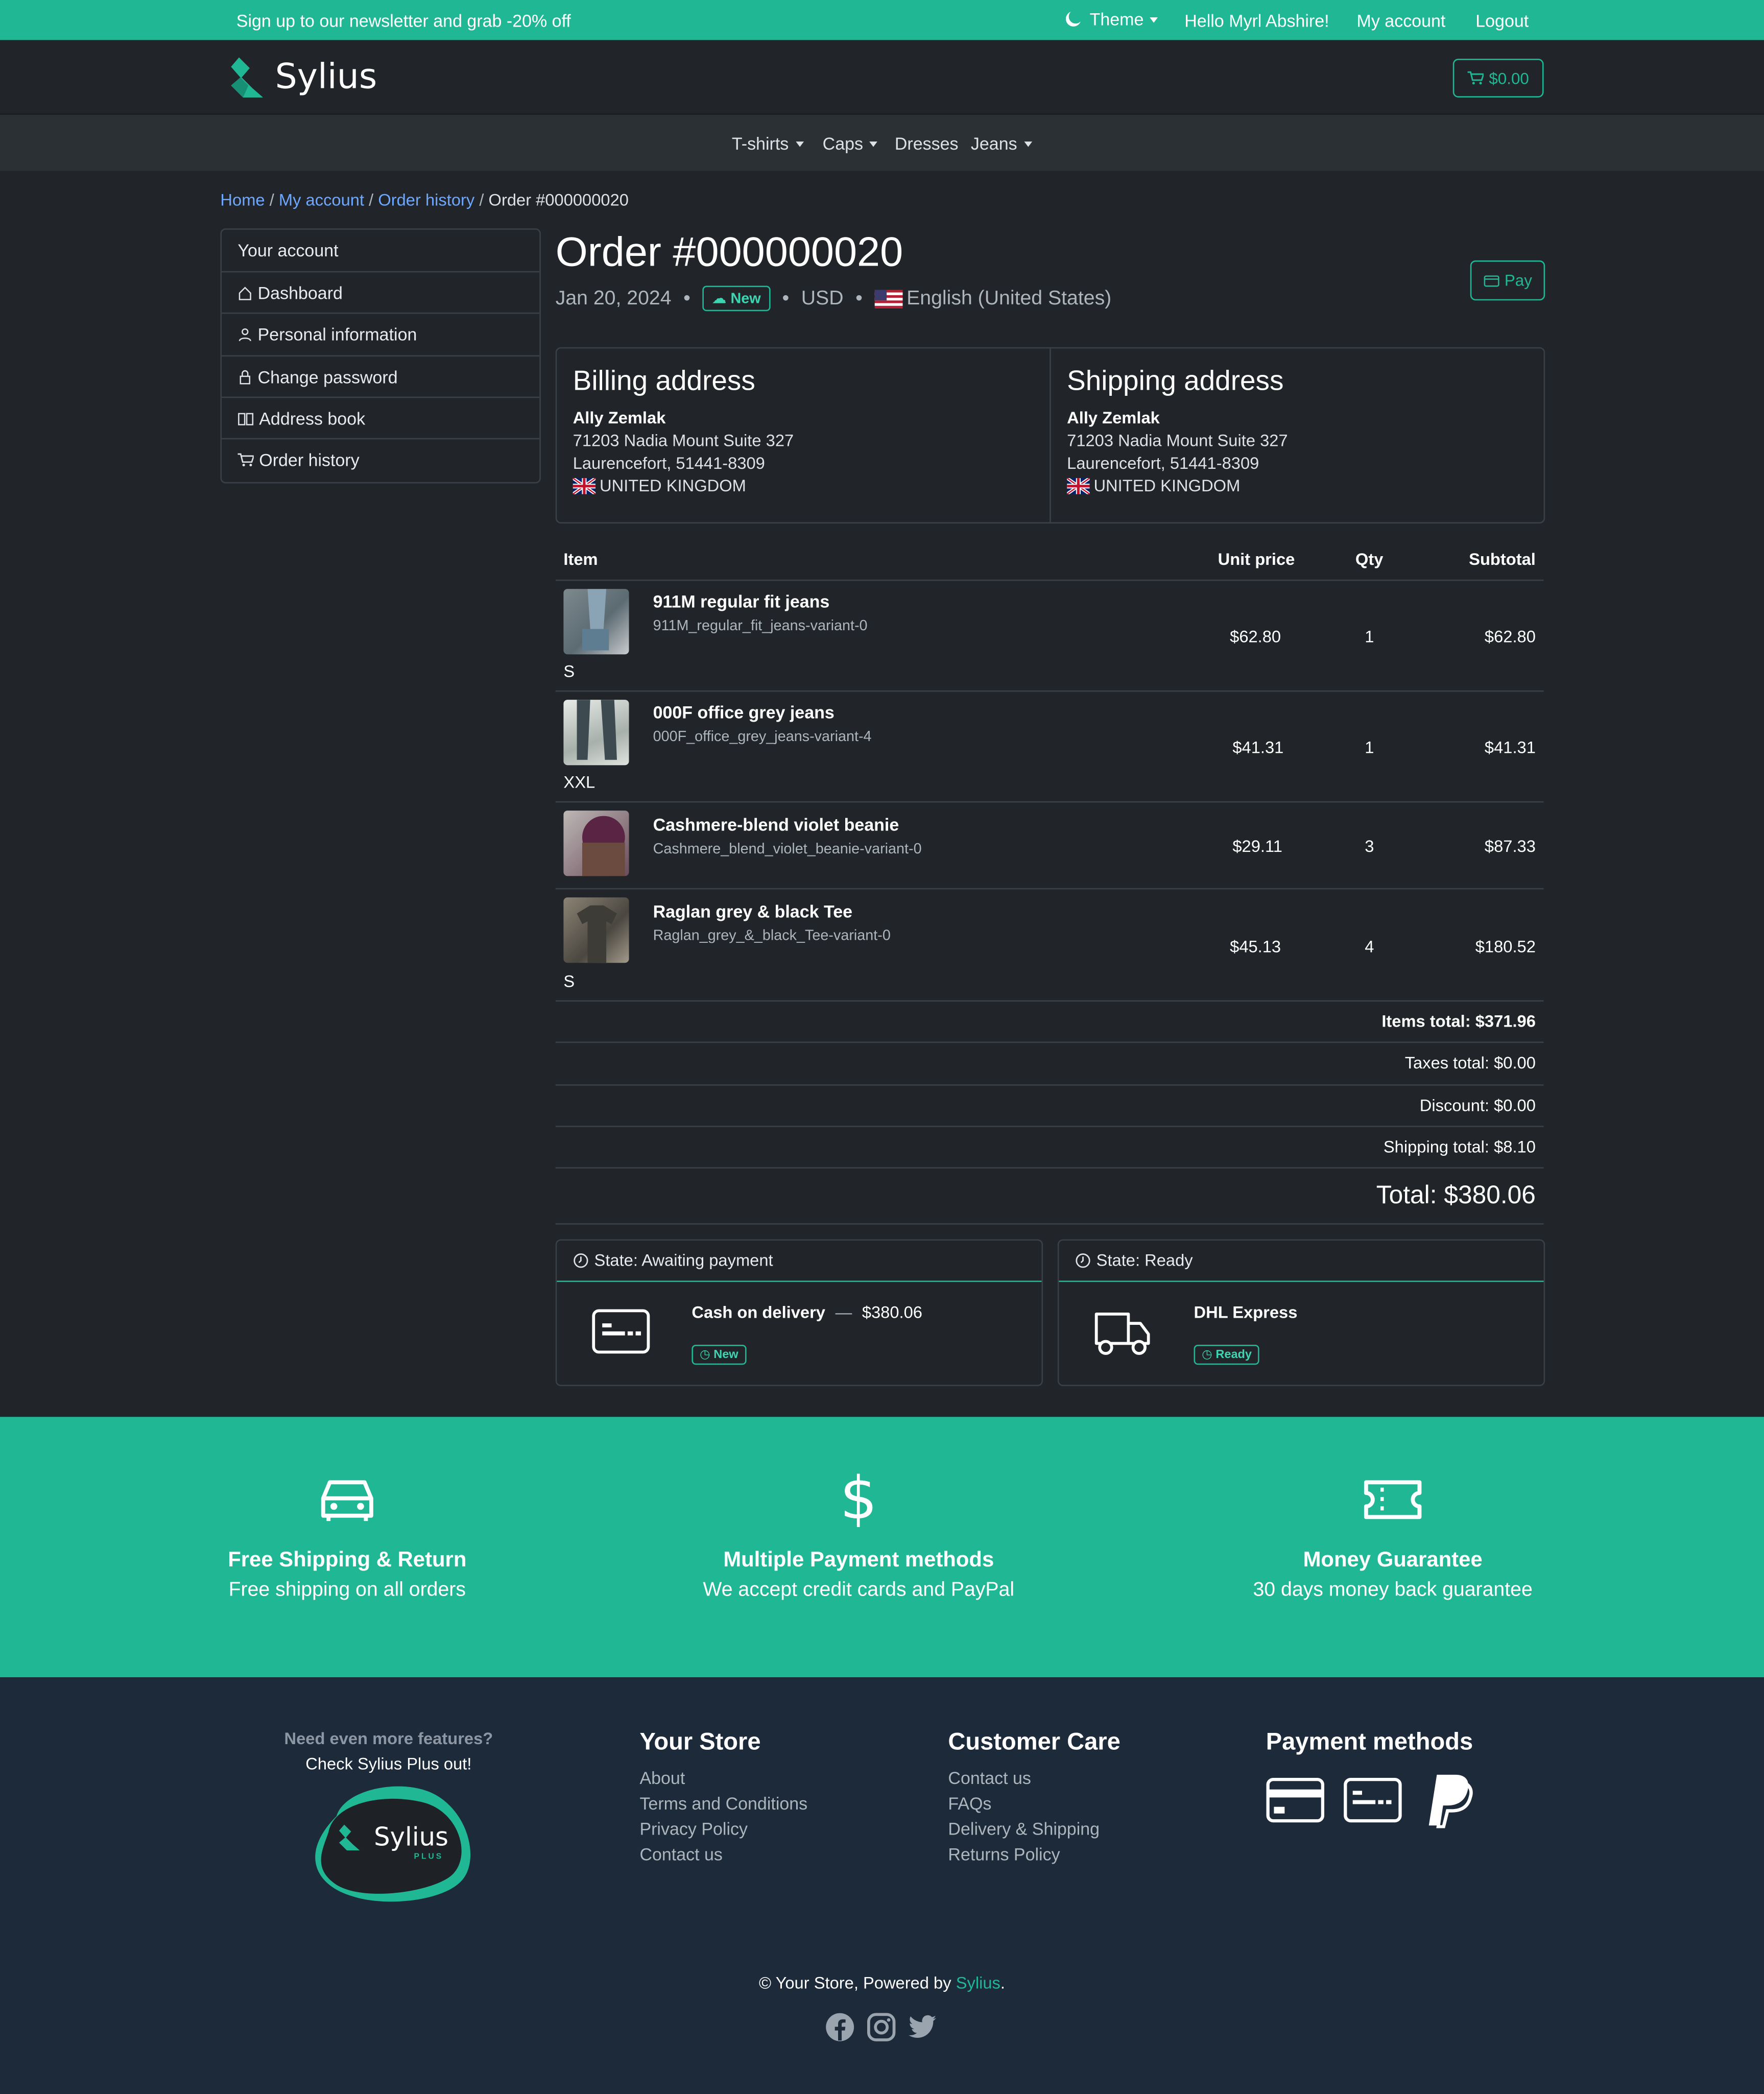 This screenshot has height=2094, width=1764. Describe the element at coordinates (388, 1764) in the screenshot. I see `plus-cta: Check Sylius Plus out!` at that location.